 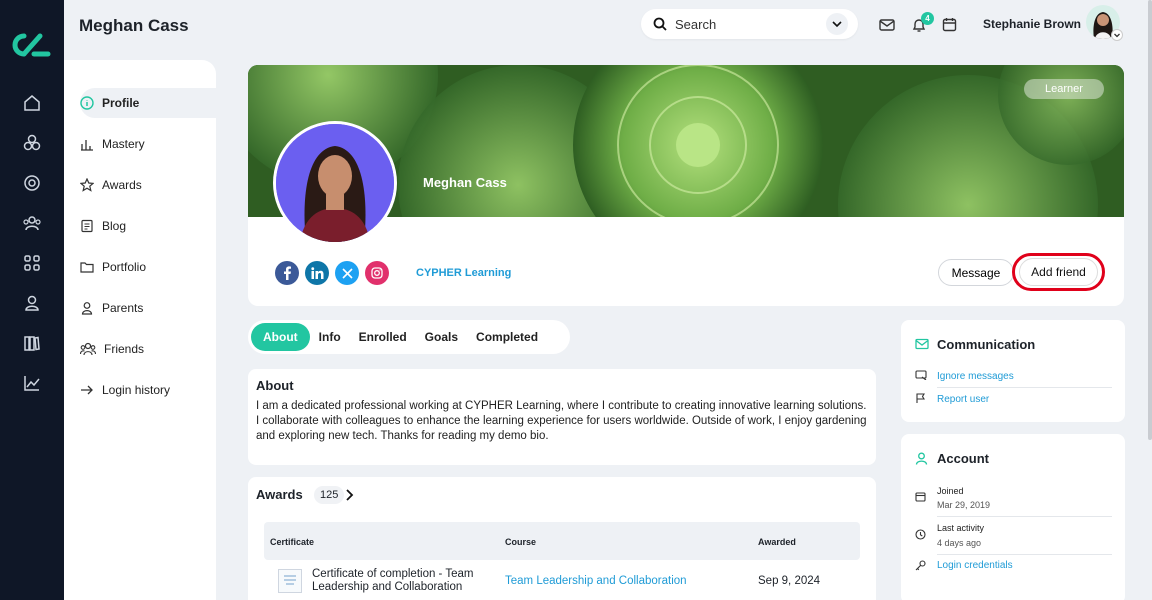 I want to click on sidenav-item-awards: Awards, so click(x=148, y=185).